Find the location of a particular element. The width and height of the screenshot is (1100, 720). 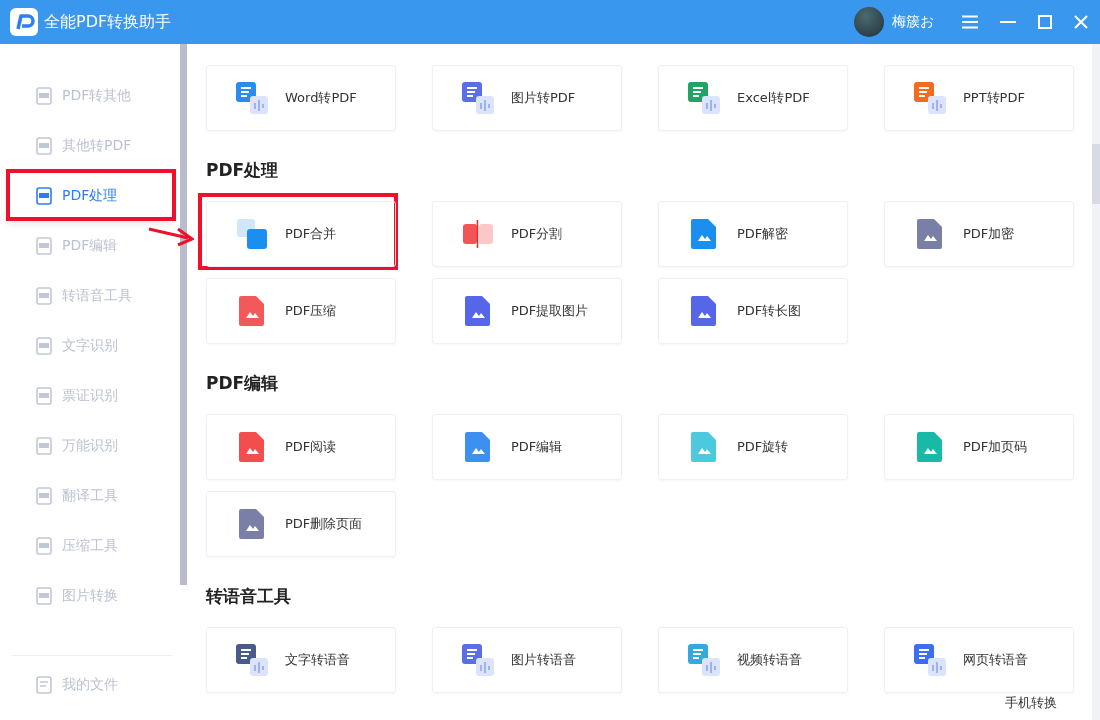

tool-card: PDF合并 is located at coordinates (301, 234).